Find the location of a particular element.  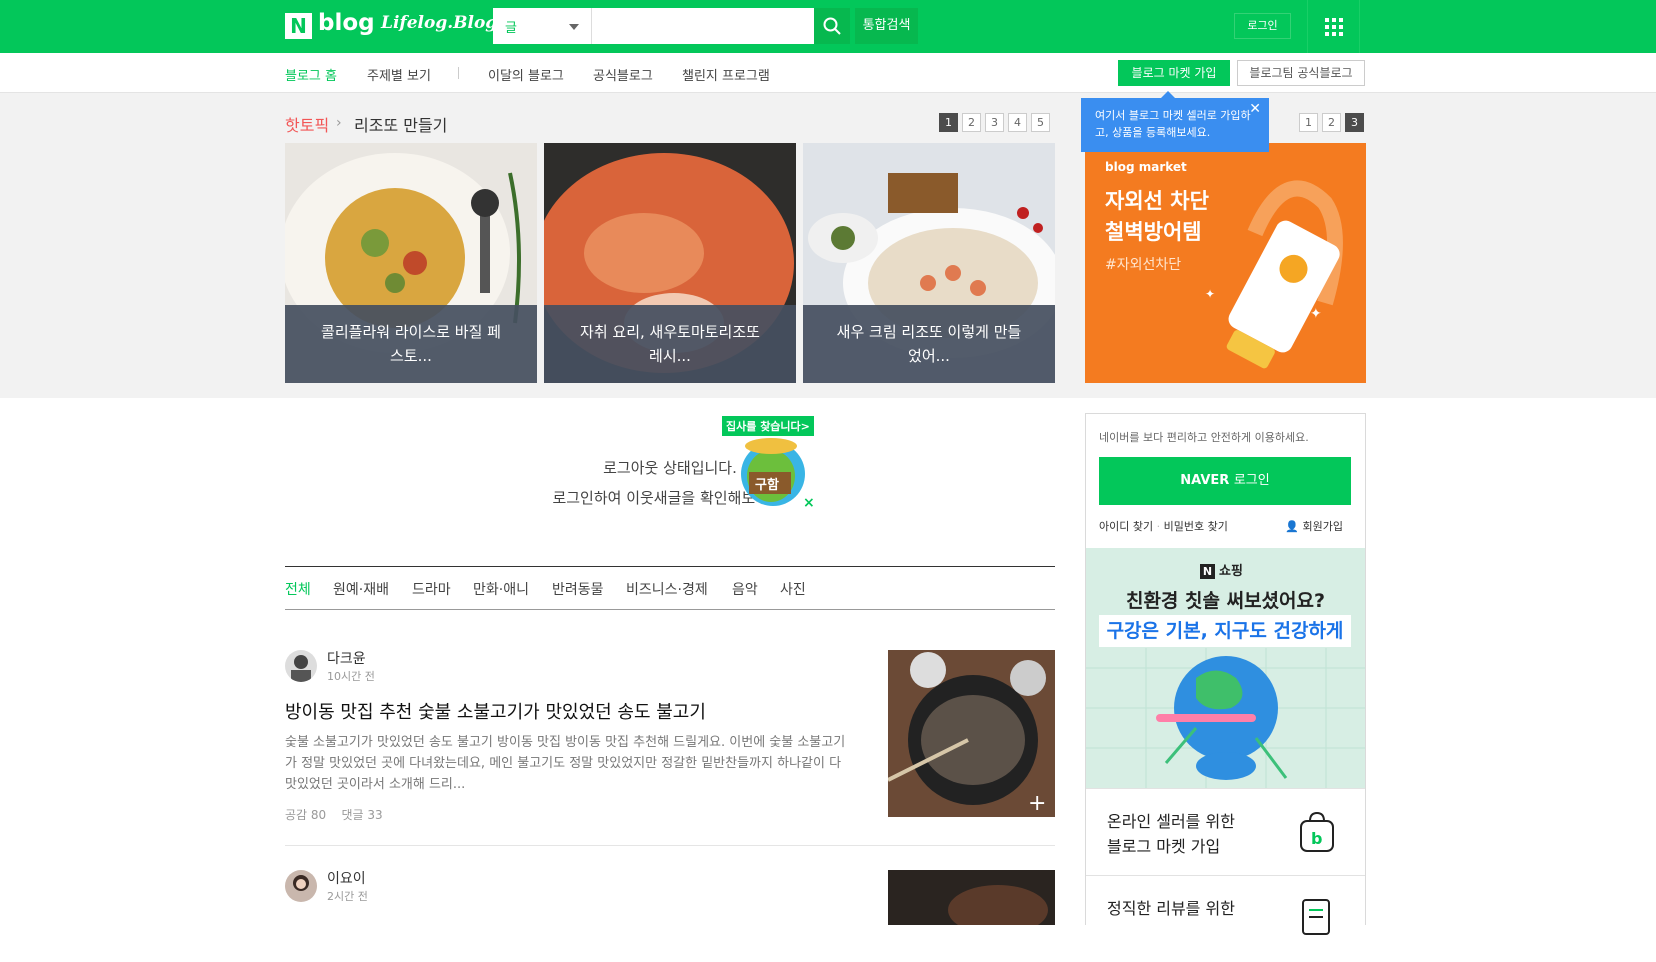

logout-line2: 로그인하여 이웃새글을 확인해보세요. is located at coordinates (670, 498).